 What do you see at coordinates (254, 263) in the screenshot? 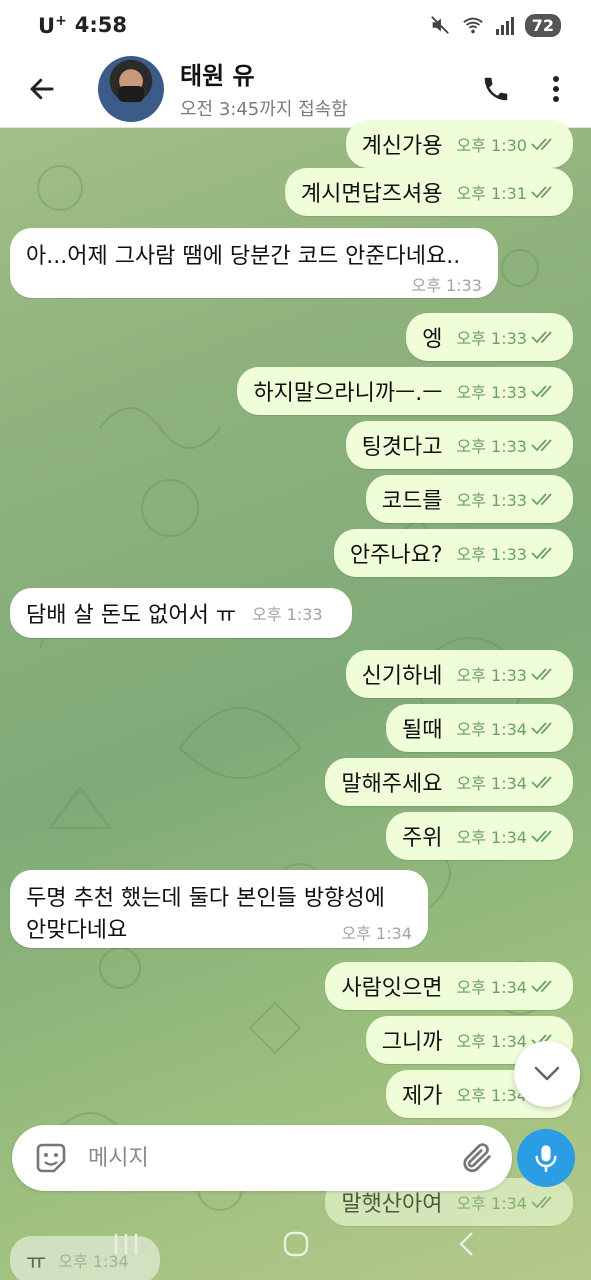
I see `message-bubble-incoming: 아...어제 그사람 땜에 당분간 코드 안준다네요.. 오후 1:33` at bounding box center [254, 263].